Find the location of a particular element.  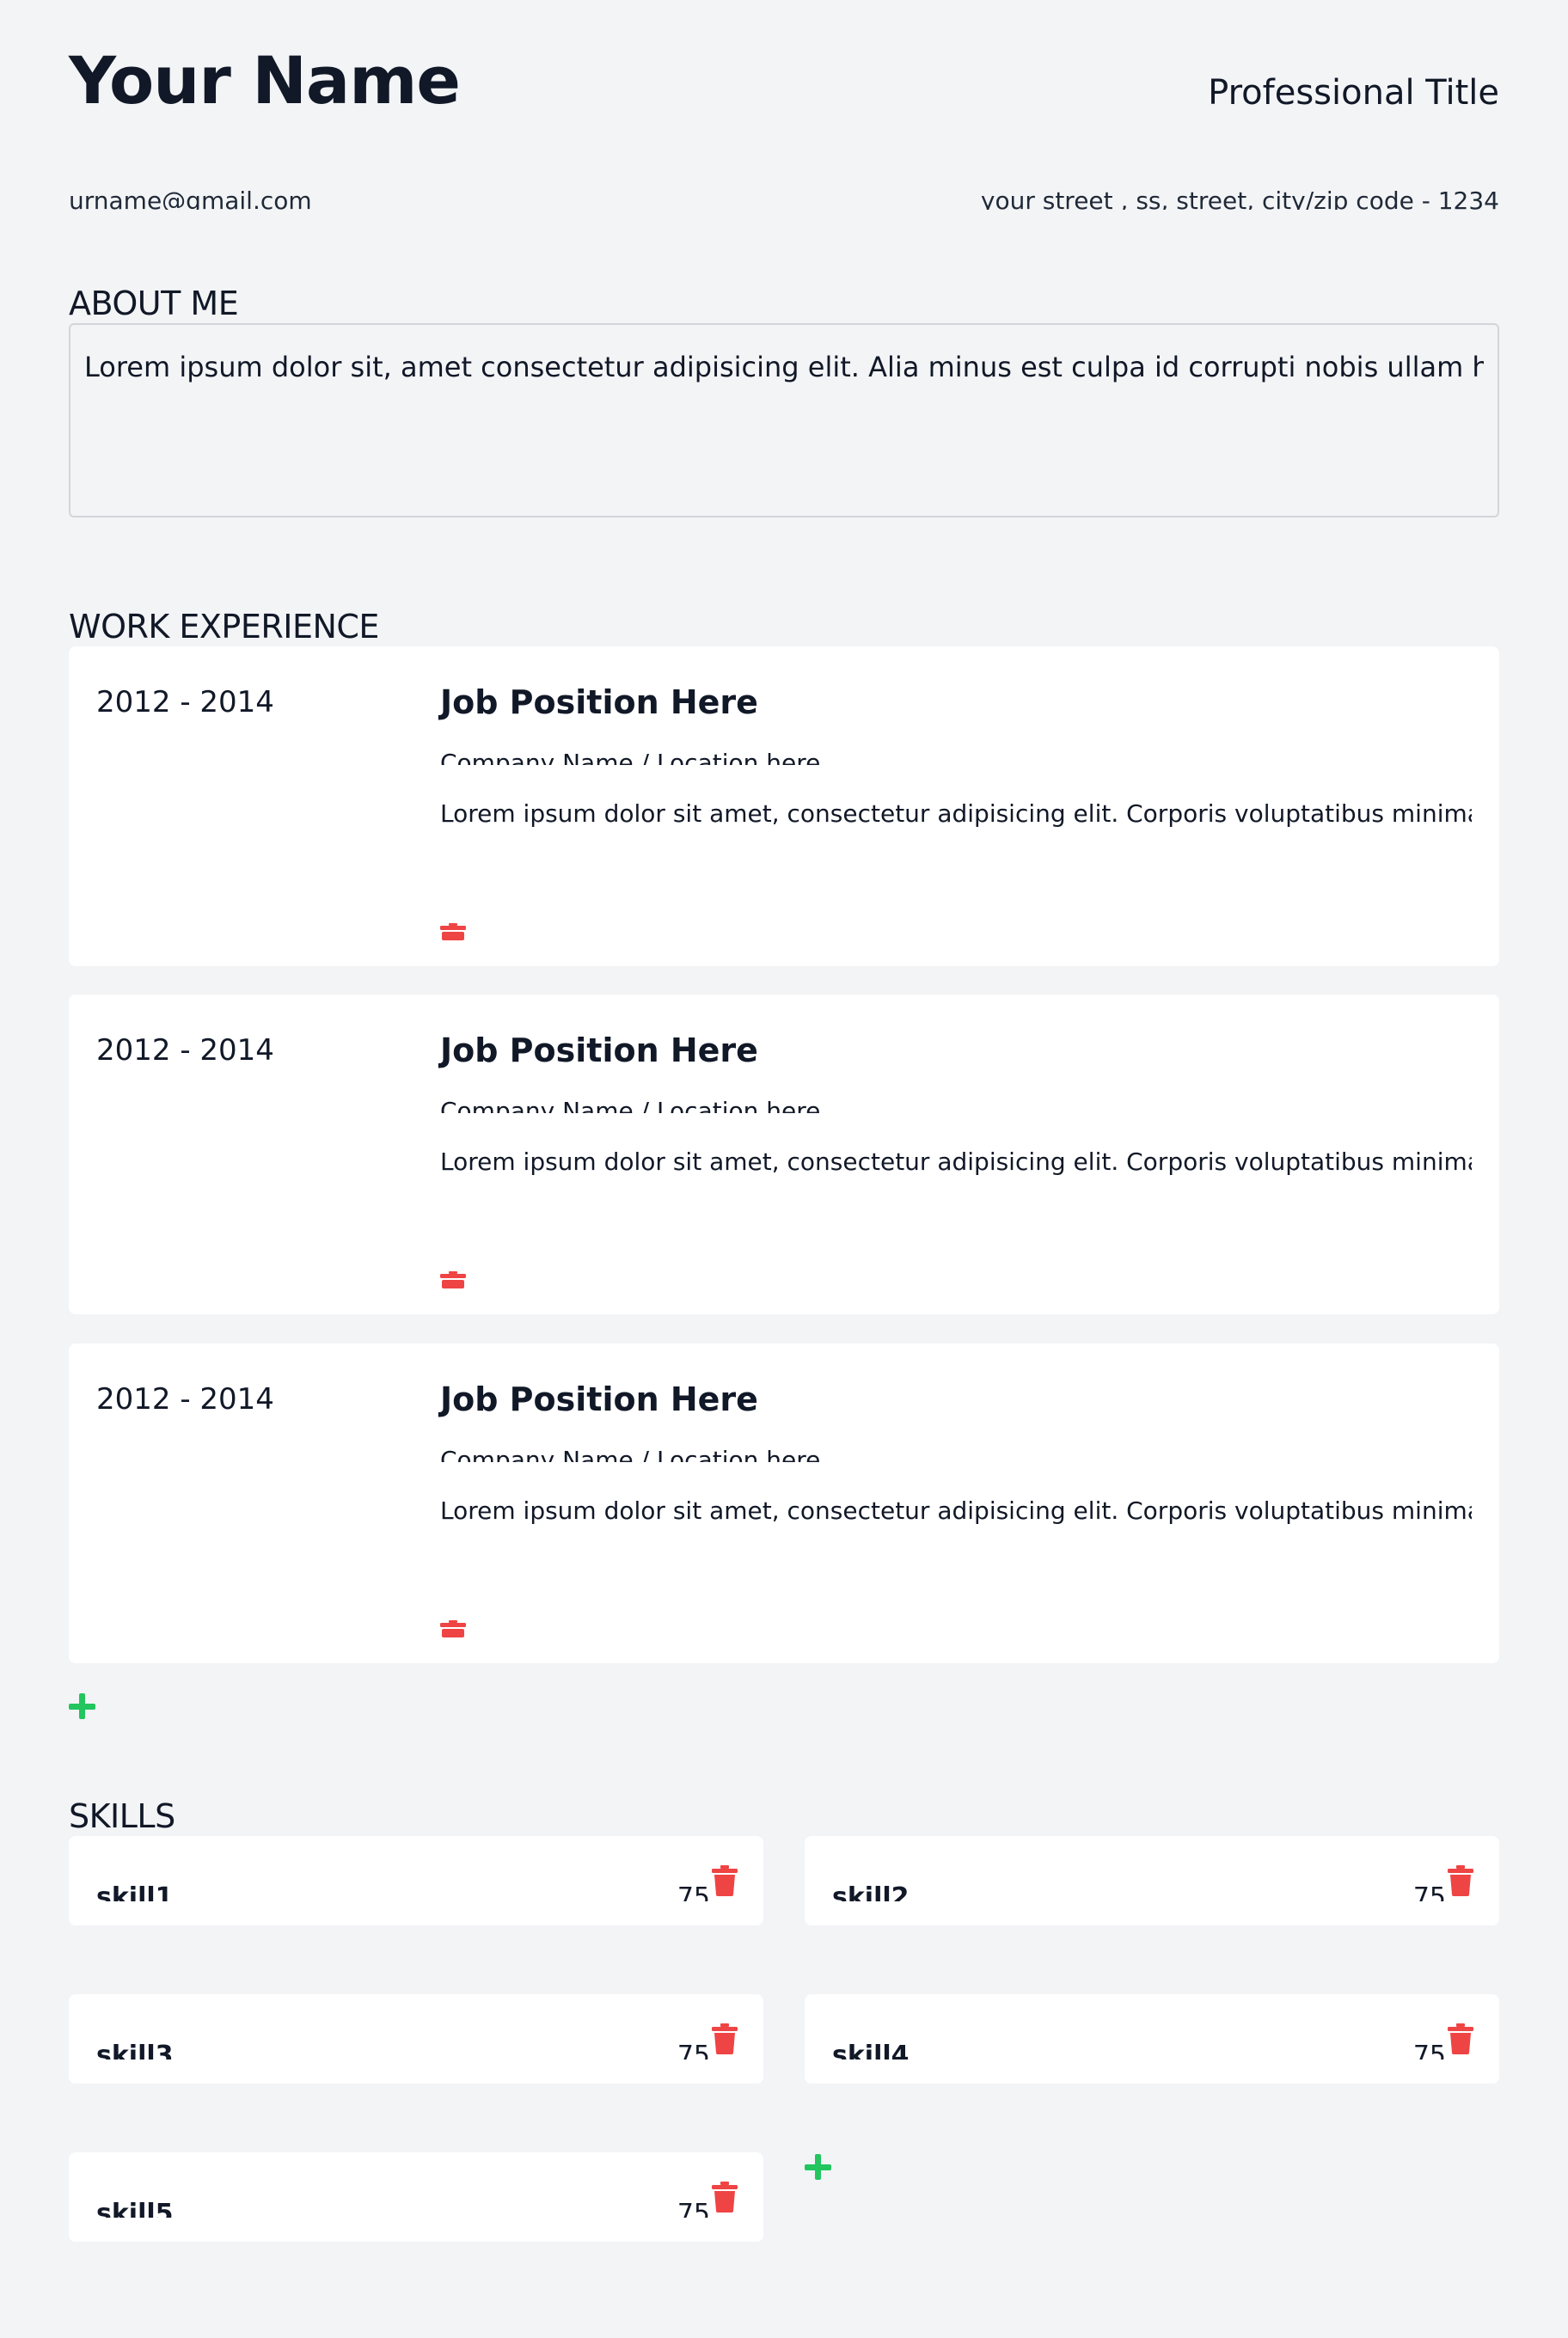

skill-card: skill2 75 is located at coordinates (1152, 1881).